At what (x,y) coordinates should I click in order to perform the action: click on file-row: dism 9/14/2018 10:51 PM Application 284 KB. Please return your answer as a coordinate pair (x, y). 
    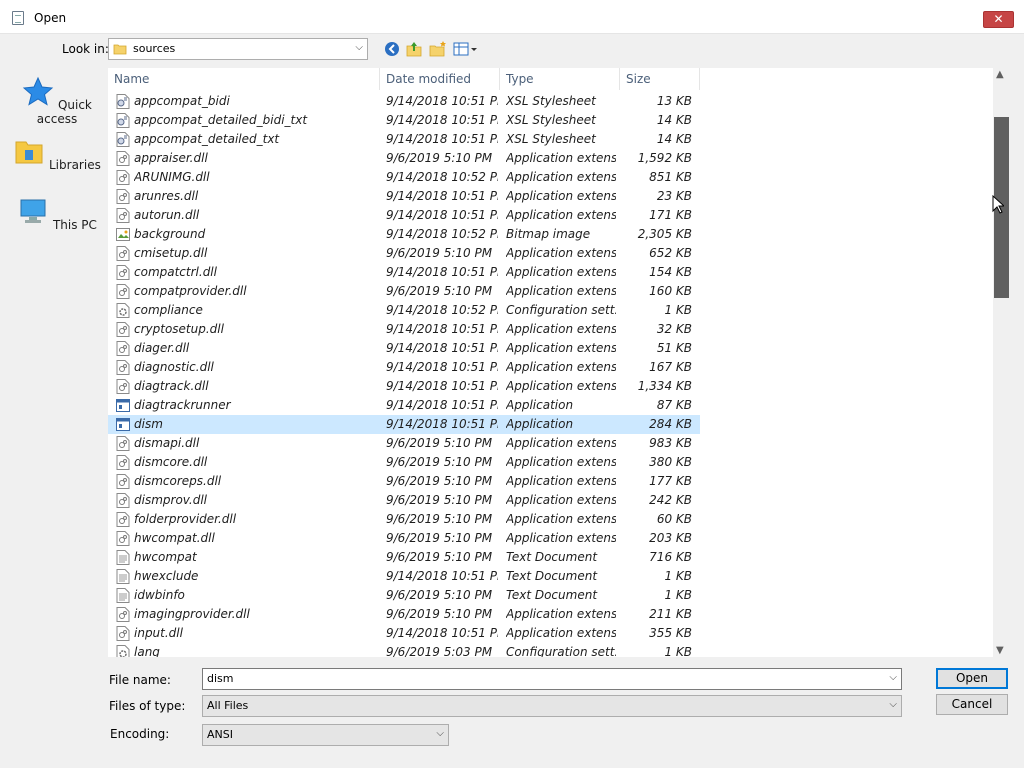
    Looking at the image, I should click on (404, 424).